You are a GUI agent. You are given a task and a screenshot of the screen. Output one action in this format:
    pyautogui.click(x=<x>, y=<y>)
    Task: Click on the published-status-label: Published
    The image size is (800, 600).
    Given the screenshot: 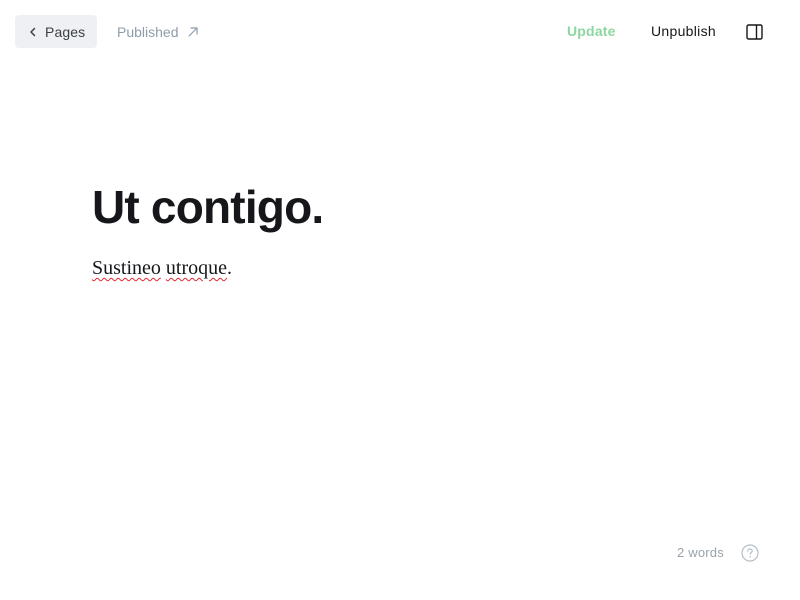 What is the action you would take?
    pyautogui.click(x=148, y=32)
    